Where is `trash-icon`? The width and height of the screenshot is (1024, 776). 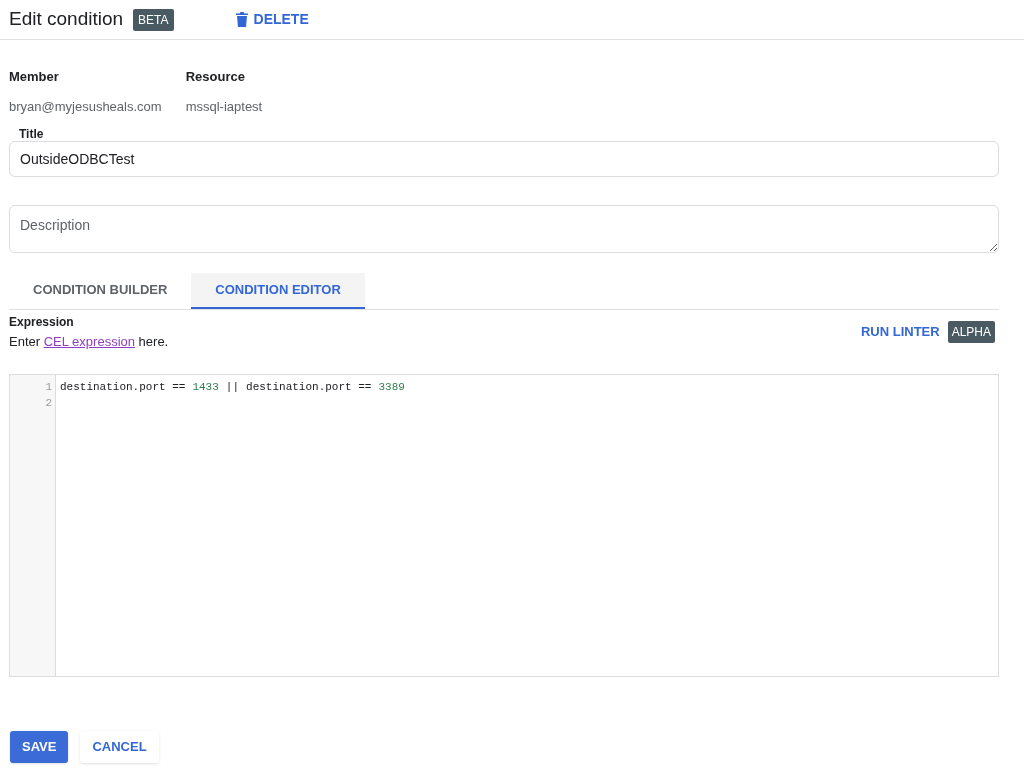
trash-icon is located at coordinates (241, 19).